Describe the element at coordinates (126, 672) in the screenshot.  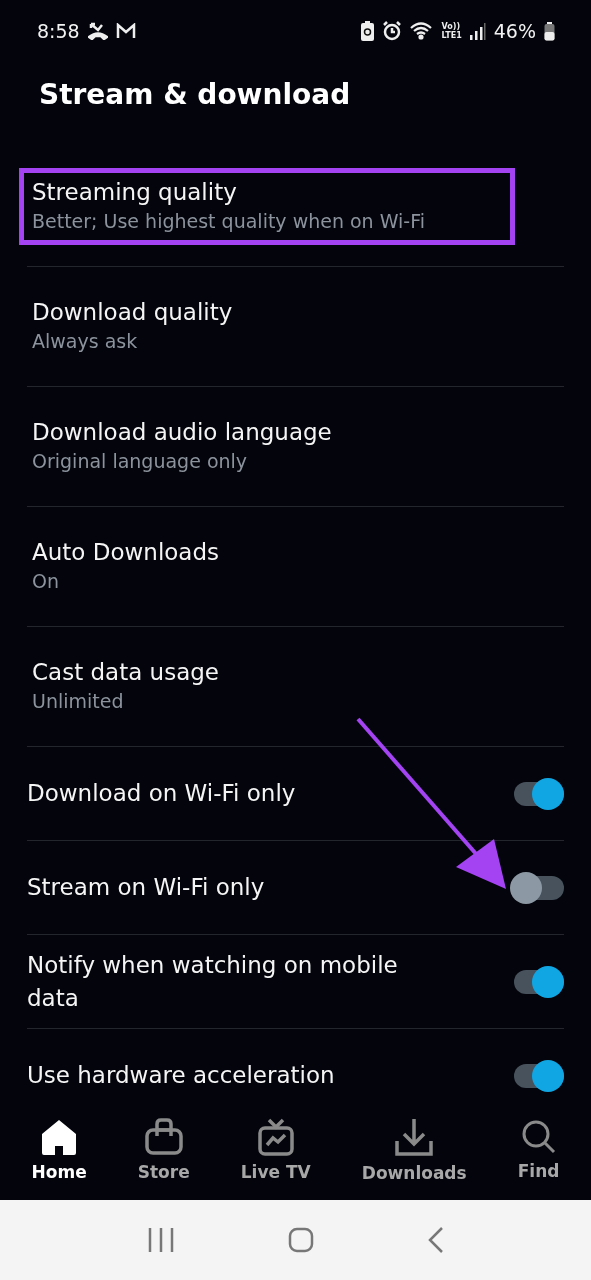
I see `setting-title: Cast data usage` at that location.